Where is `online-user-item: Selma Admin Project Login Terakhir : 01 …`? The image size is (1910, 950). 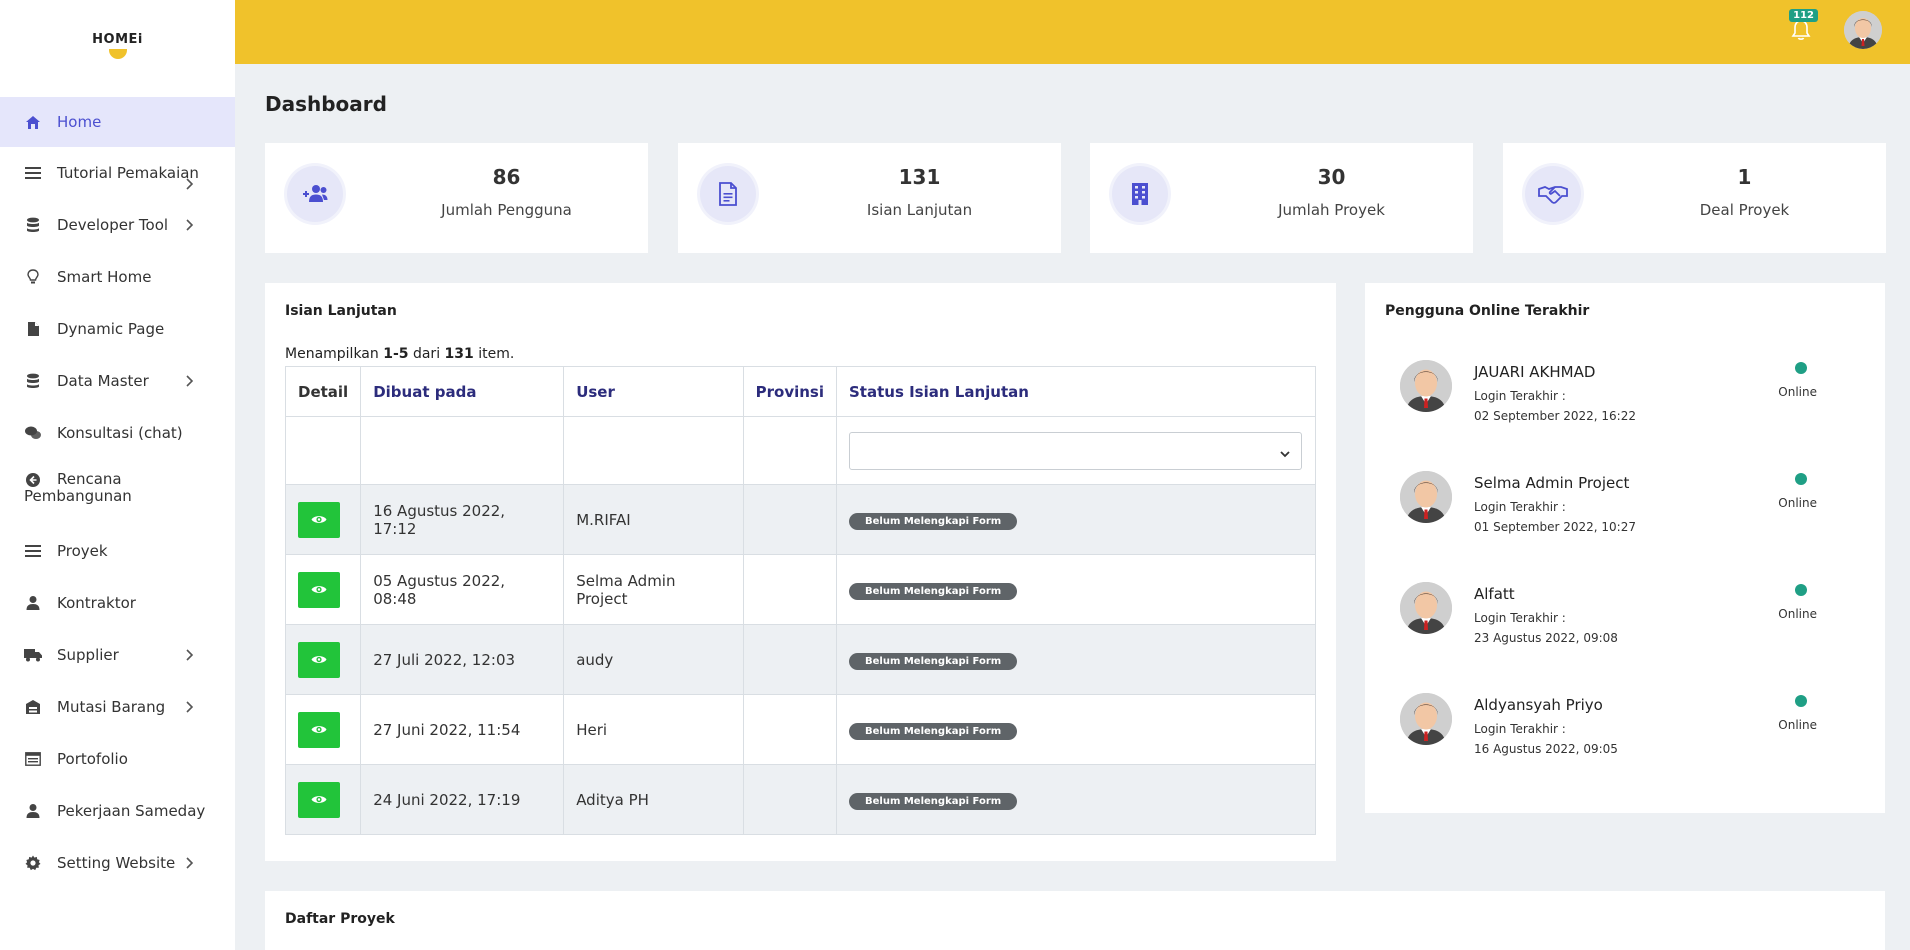 online-user-item: Selma Admin Project Login Terakhir : 01 … is located at coordinates (1615, 506).